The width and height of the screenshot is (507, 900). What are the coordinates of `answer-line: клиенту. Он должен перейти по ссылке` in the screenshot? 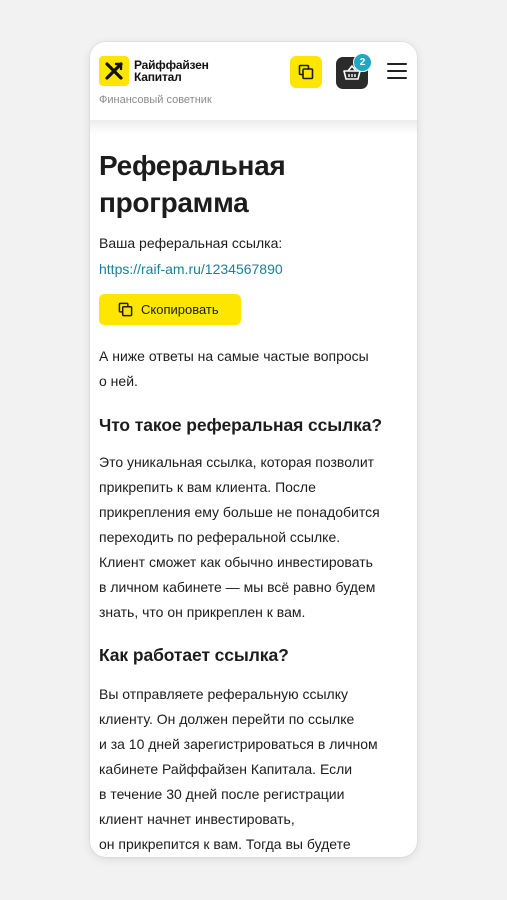 It's located at (227, 719).